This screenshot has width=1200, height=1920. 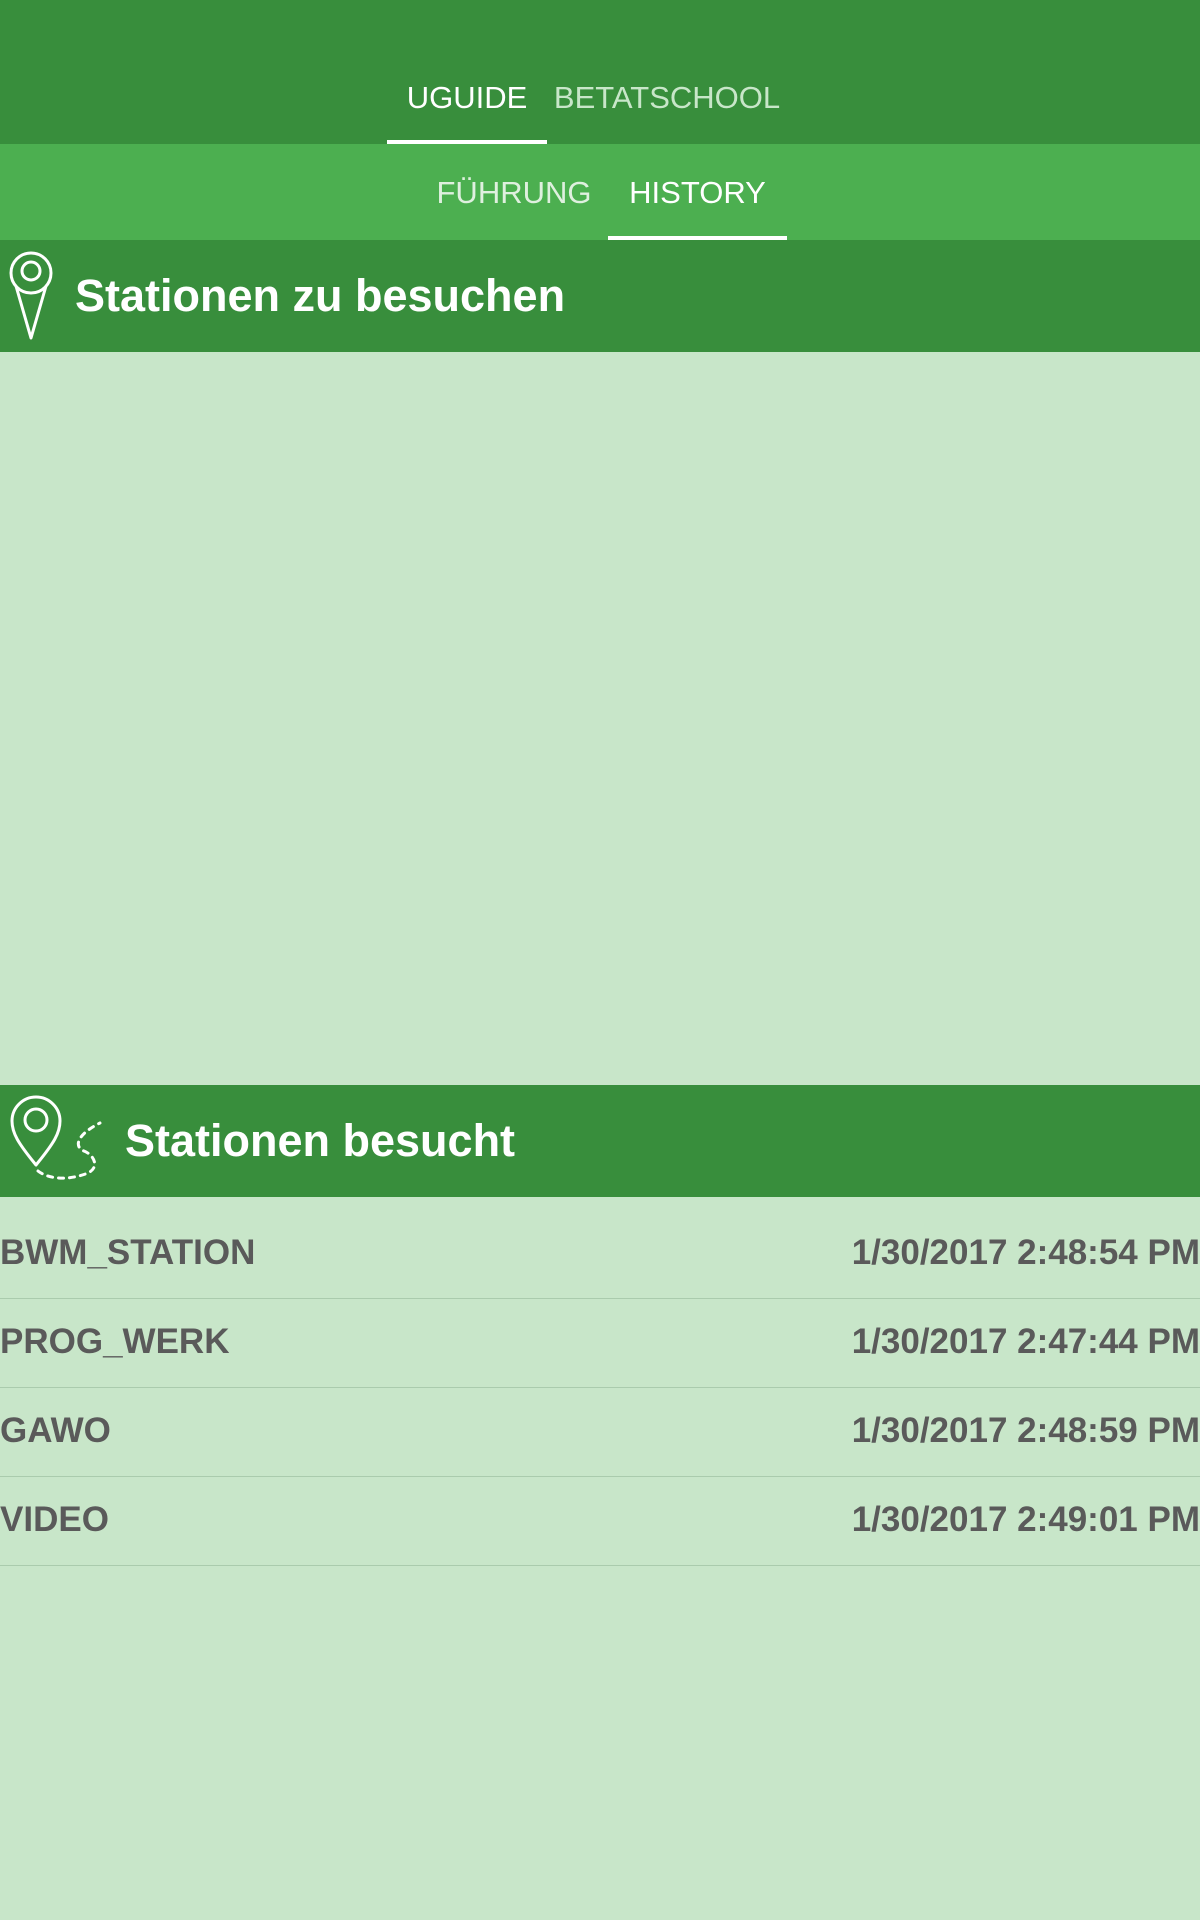 I want to click on tab-uguide-label: UGUIDE, so click(x=467, y=97).